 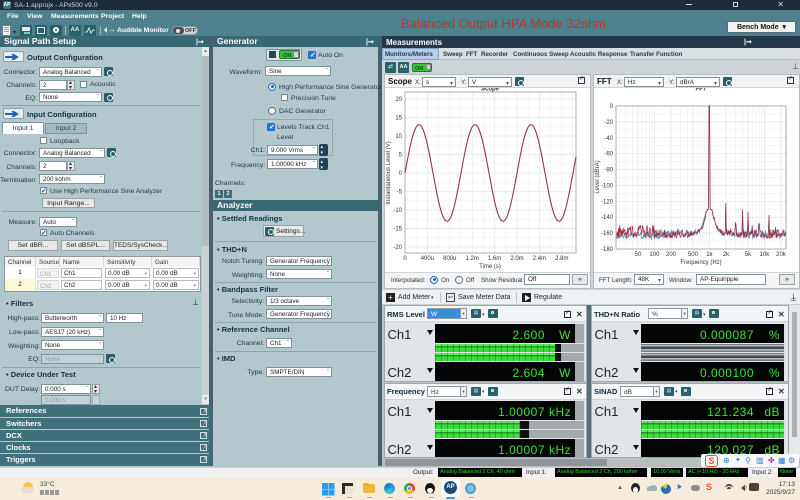 I want to click on svg-text: 800u, so click(x=449, y=259).